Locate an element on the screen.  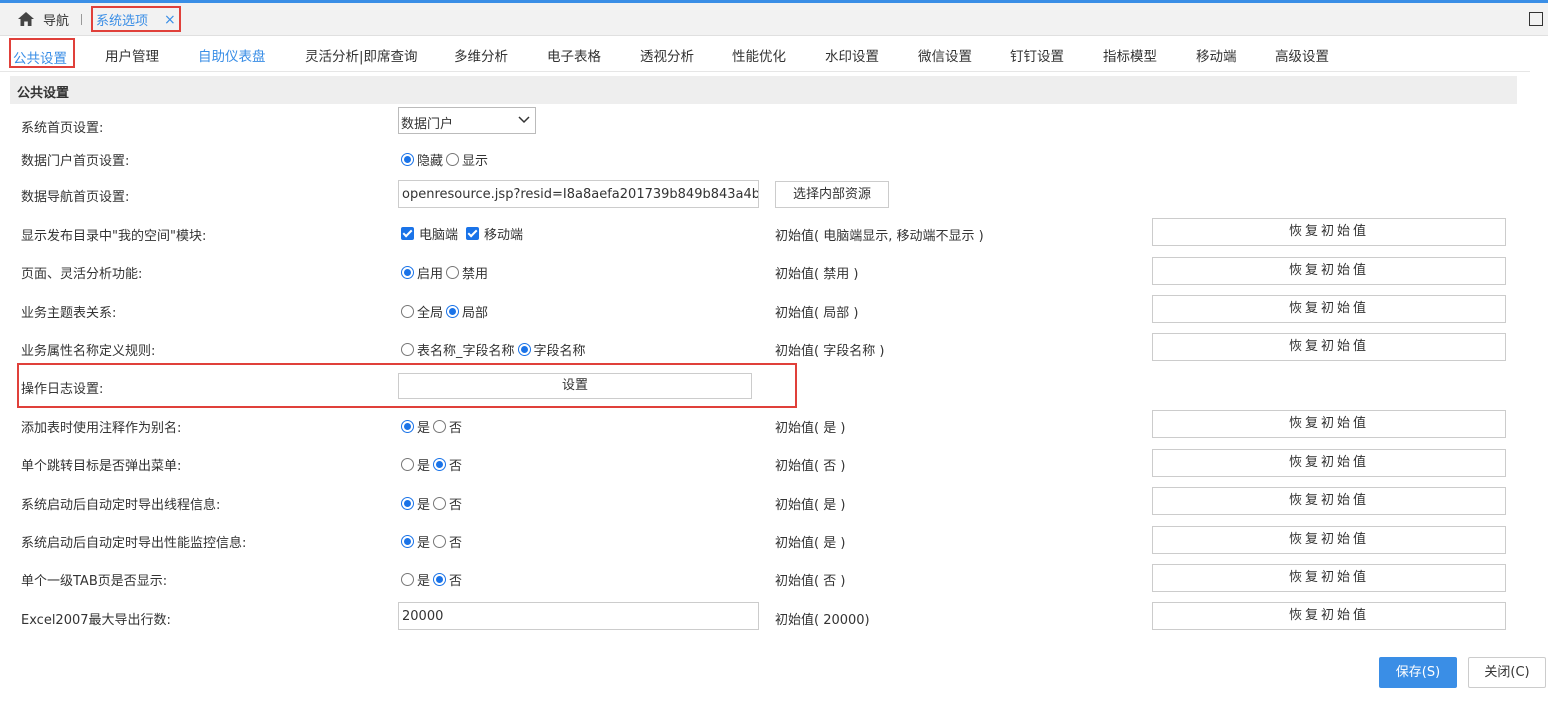
myspace-checkbox-mobile is located at coordinates (473, 233).